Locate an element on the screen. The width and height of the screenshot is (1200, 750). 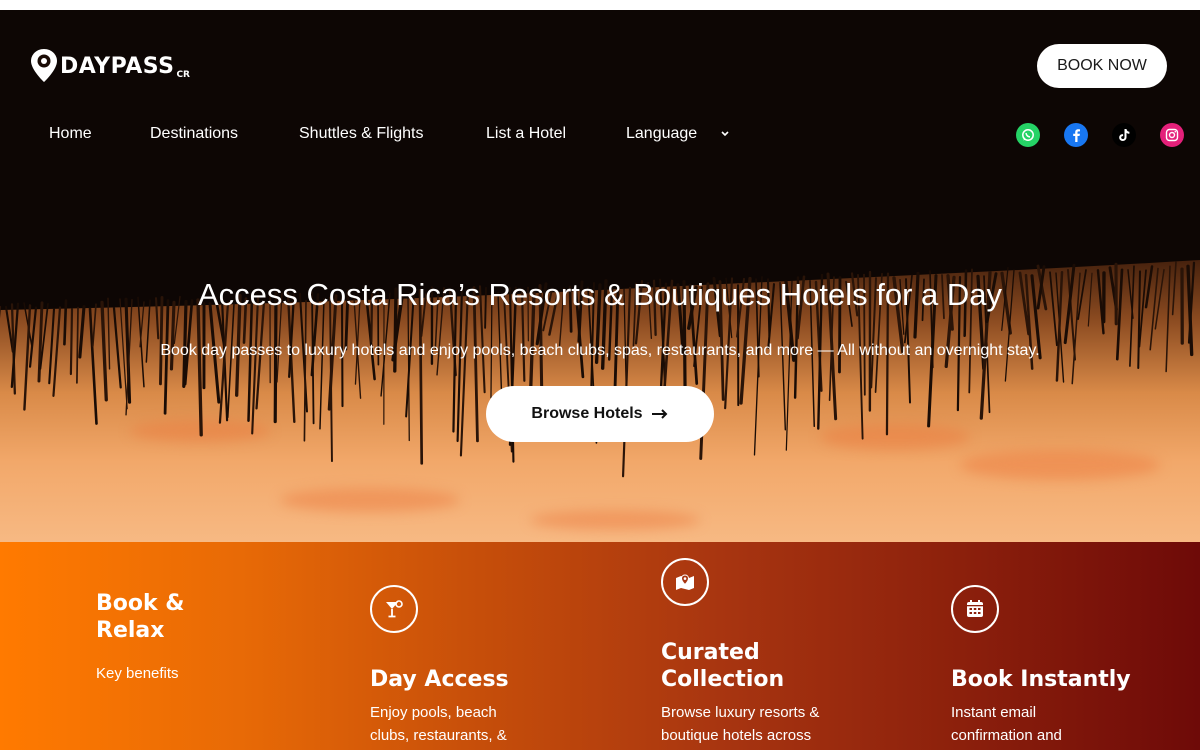
benefits-heading-line: Book & is located at coordinates (140, 603).